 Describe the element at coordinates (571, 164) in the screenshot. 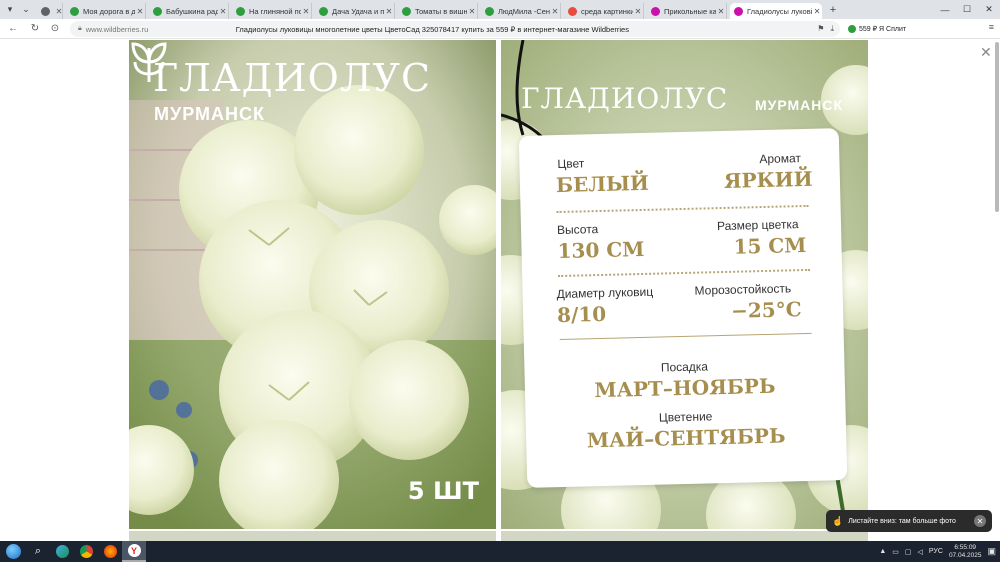

I see `color-label: Цвет` at that location.